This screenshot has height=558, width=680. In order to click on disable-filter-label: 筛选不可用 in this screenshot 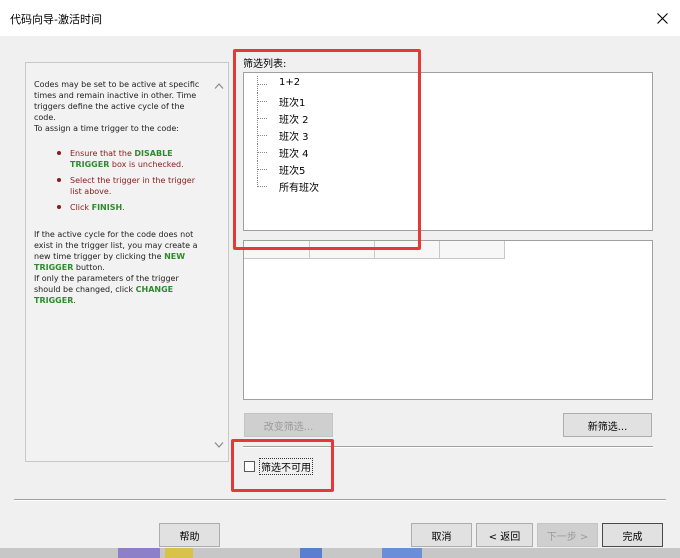, I will do `click(286, 466)`.